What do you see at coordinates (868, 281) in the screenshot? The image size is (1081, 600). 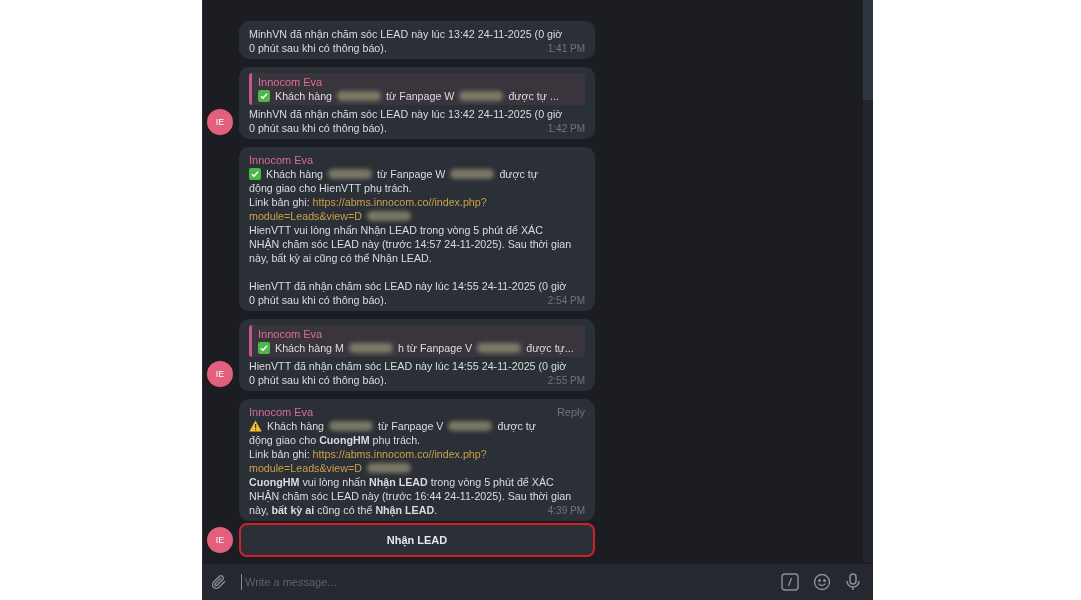 I see `scrollbar` at bounding box center [868, 281].